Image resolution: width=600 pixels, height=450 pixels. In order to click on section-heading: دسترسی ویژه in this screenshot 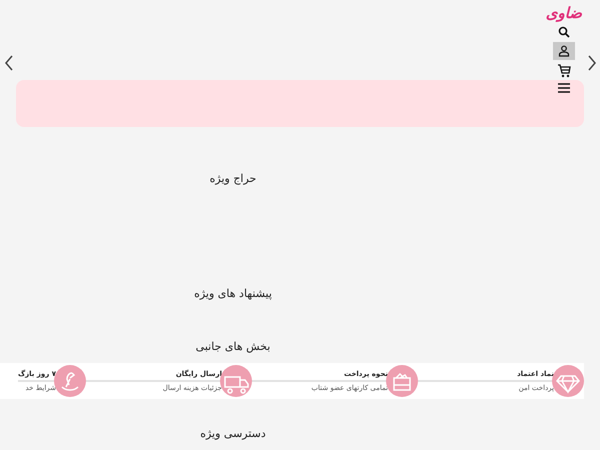, I will do `click(233, 433)`.